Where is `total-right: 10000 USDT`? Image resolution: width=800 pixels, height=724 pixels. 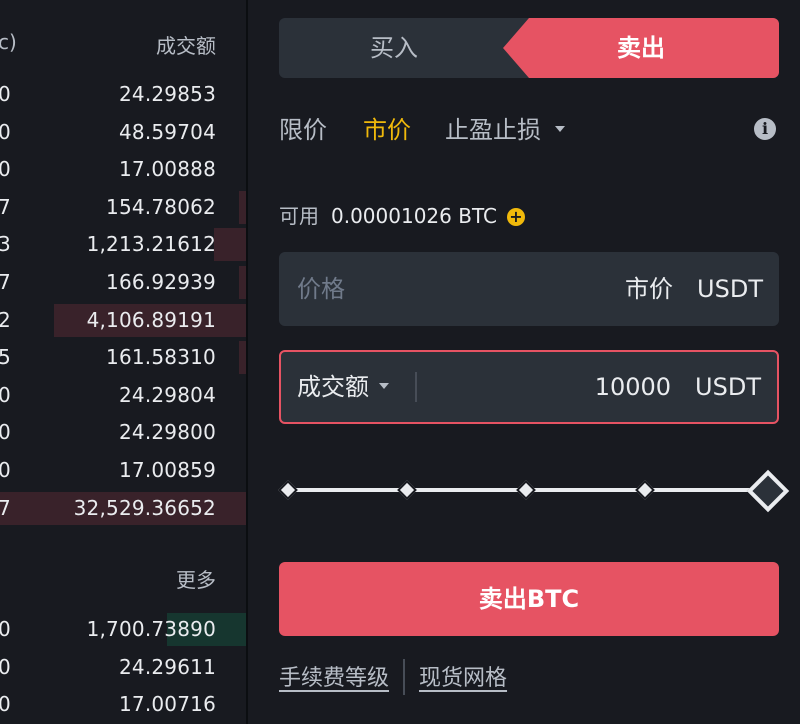 total-right: 10000 USDT is located at coordinates (678, 387).